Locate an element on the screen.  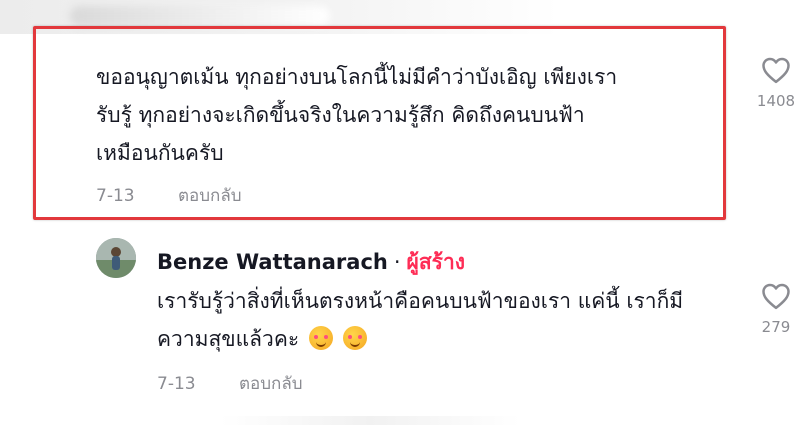
avatar-photo is located at coordinates (116, 258).